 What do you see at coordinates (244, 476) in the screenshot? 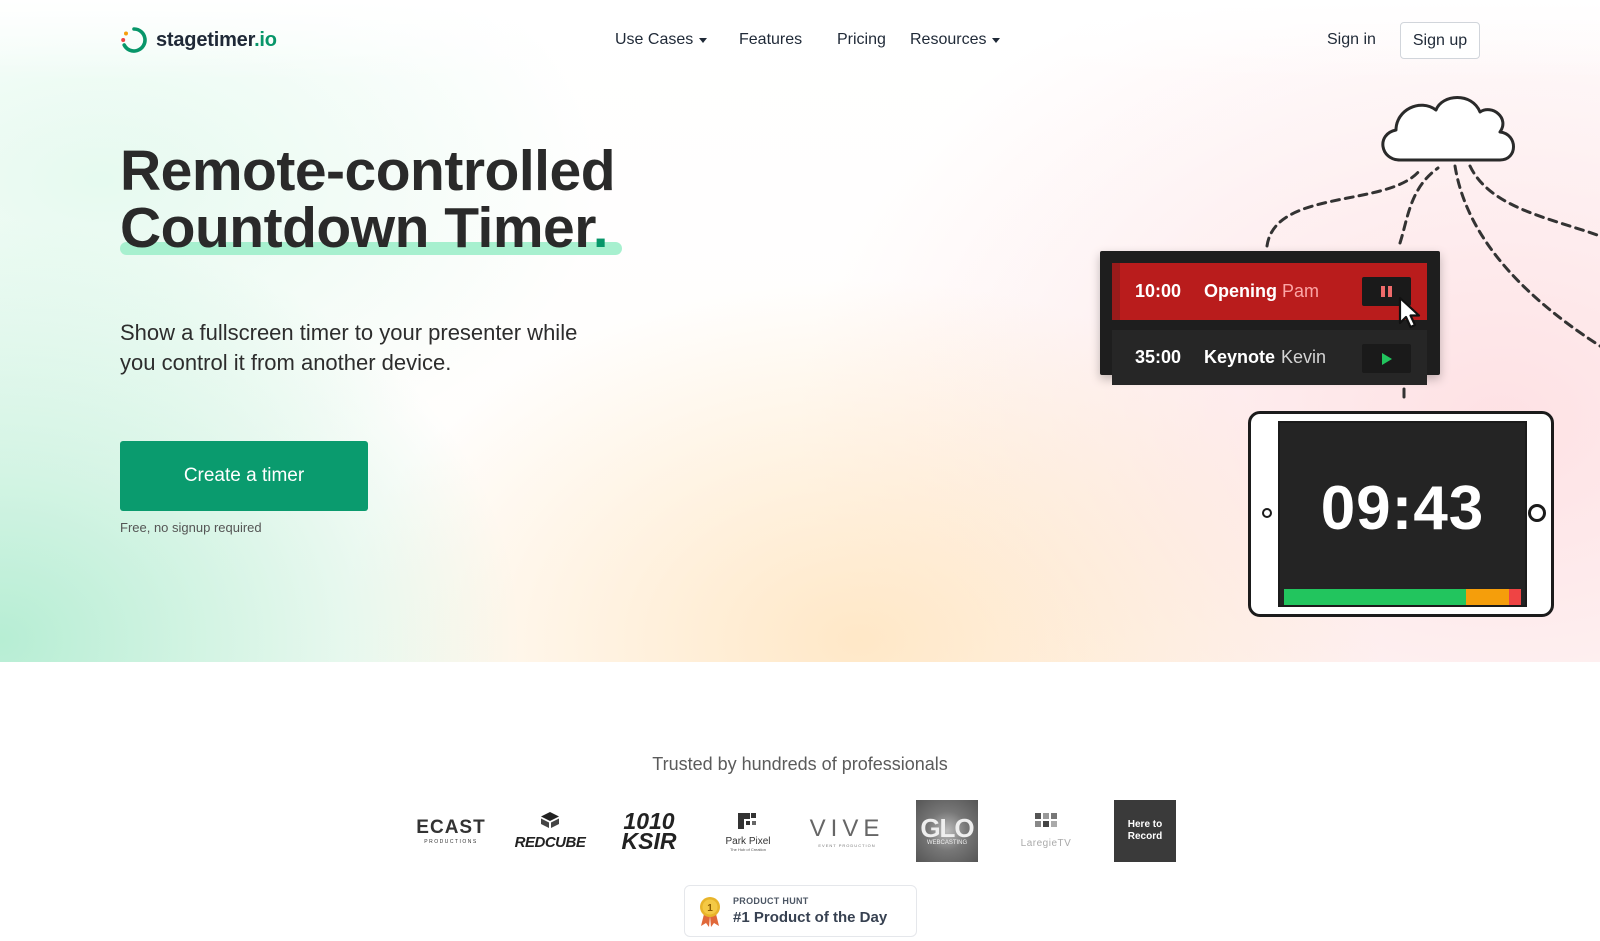
I see `create-timer-button: Create a timer` at bounding box center [244, 476].